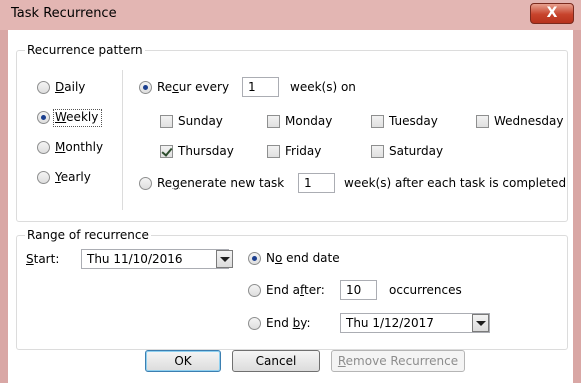 This screenshot has height=383, width=581. I want to click on start-date-dropdown-icon, so click(224, 259).